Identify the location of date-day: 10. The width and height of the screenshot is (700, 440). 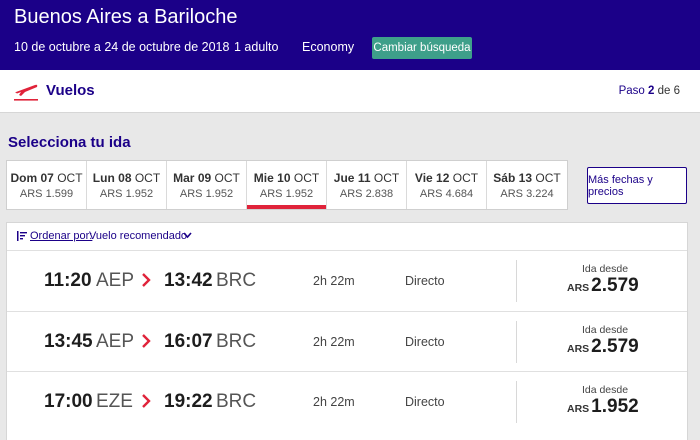
(284, 178).